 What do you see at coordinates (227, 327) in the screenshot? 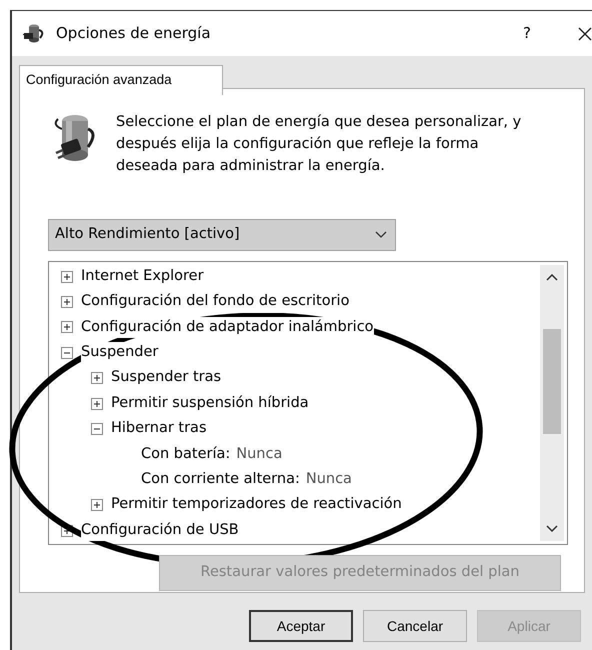
I see `tree-item: Configuración de adaptador inalámbrico` at bounding box center [227, 327].